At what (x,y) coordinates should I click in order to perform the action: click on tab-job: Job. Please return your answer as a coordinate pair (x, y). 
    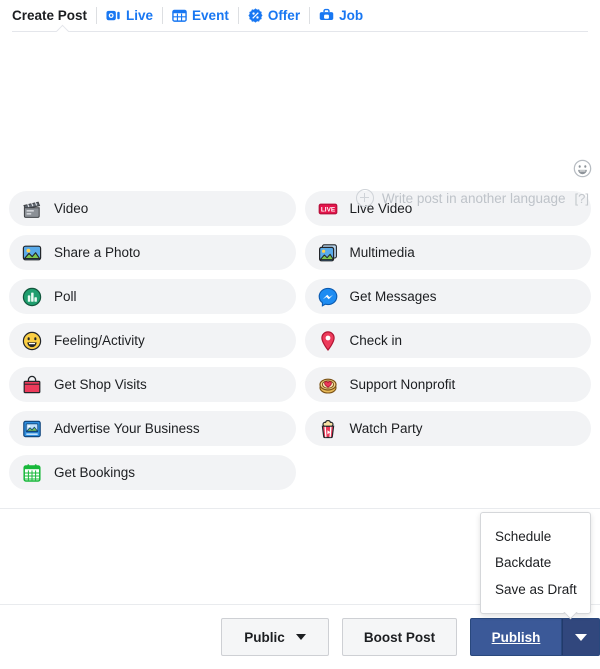
    Looking at the image, I should click on (340, 15).